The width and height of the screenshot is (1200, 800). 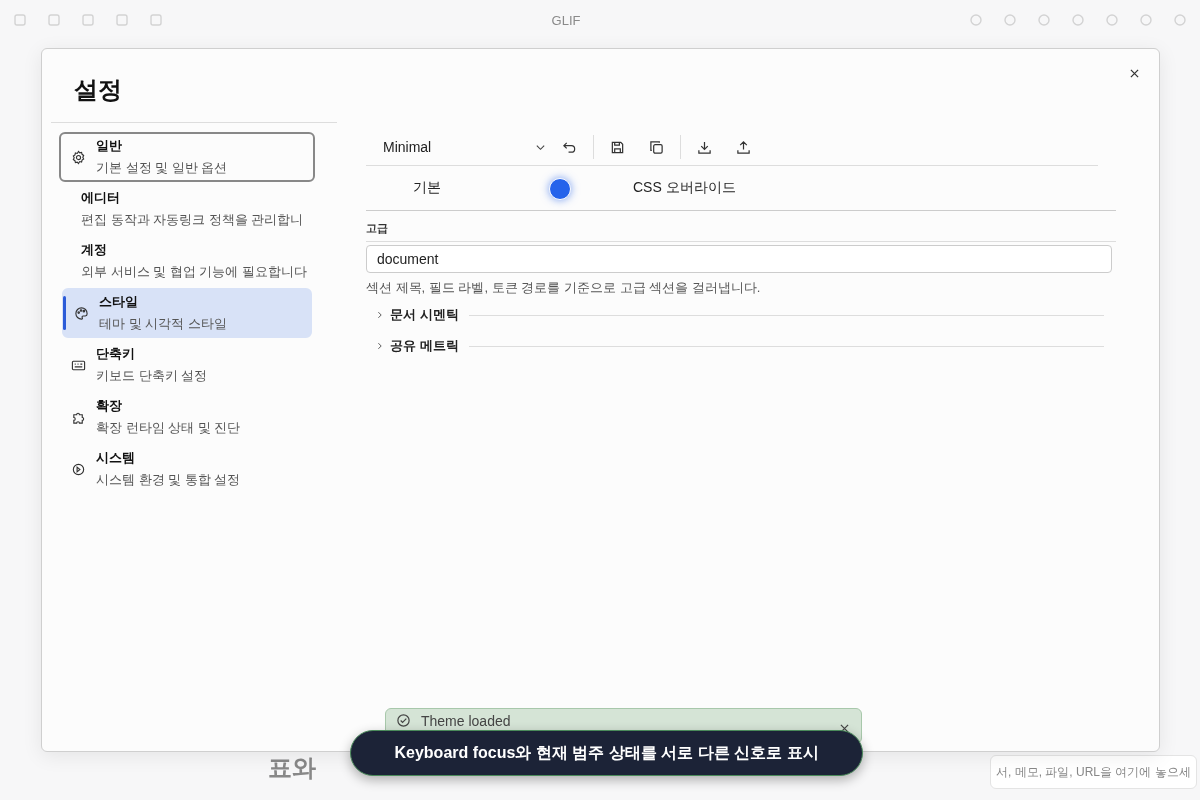 What do you see at coordinates (81, 313) in the screenshot?
I see `palette-icon` at bounding box center [81, 313].